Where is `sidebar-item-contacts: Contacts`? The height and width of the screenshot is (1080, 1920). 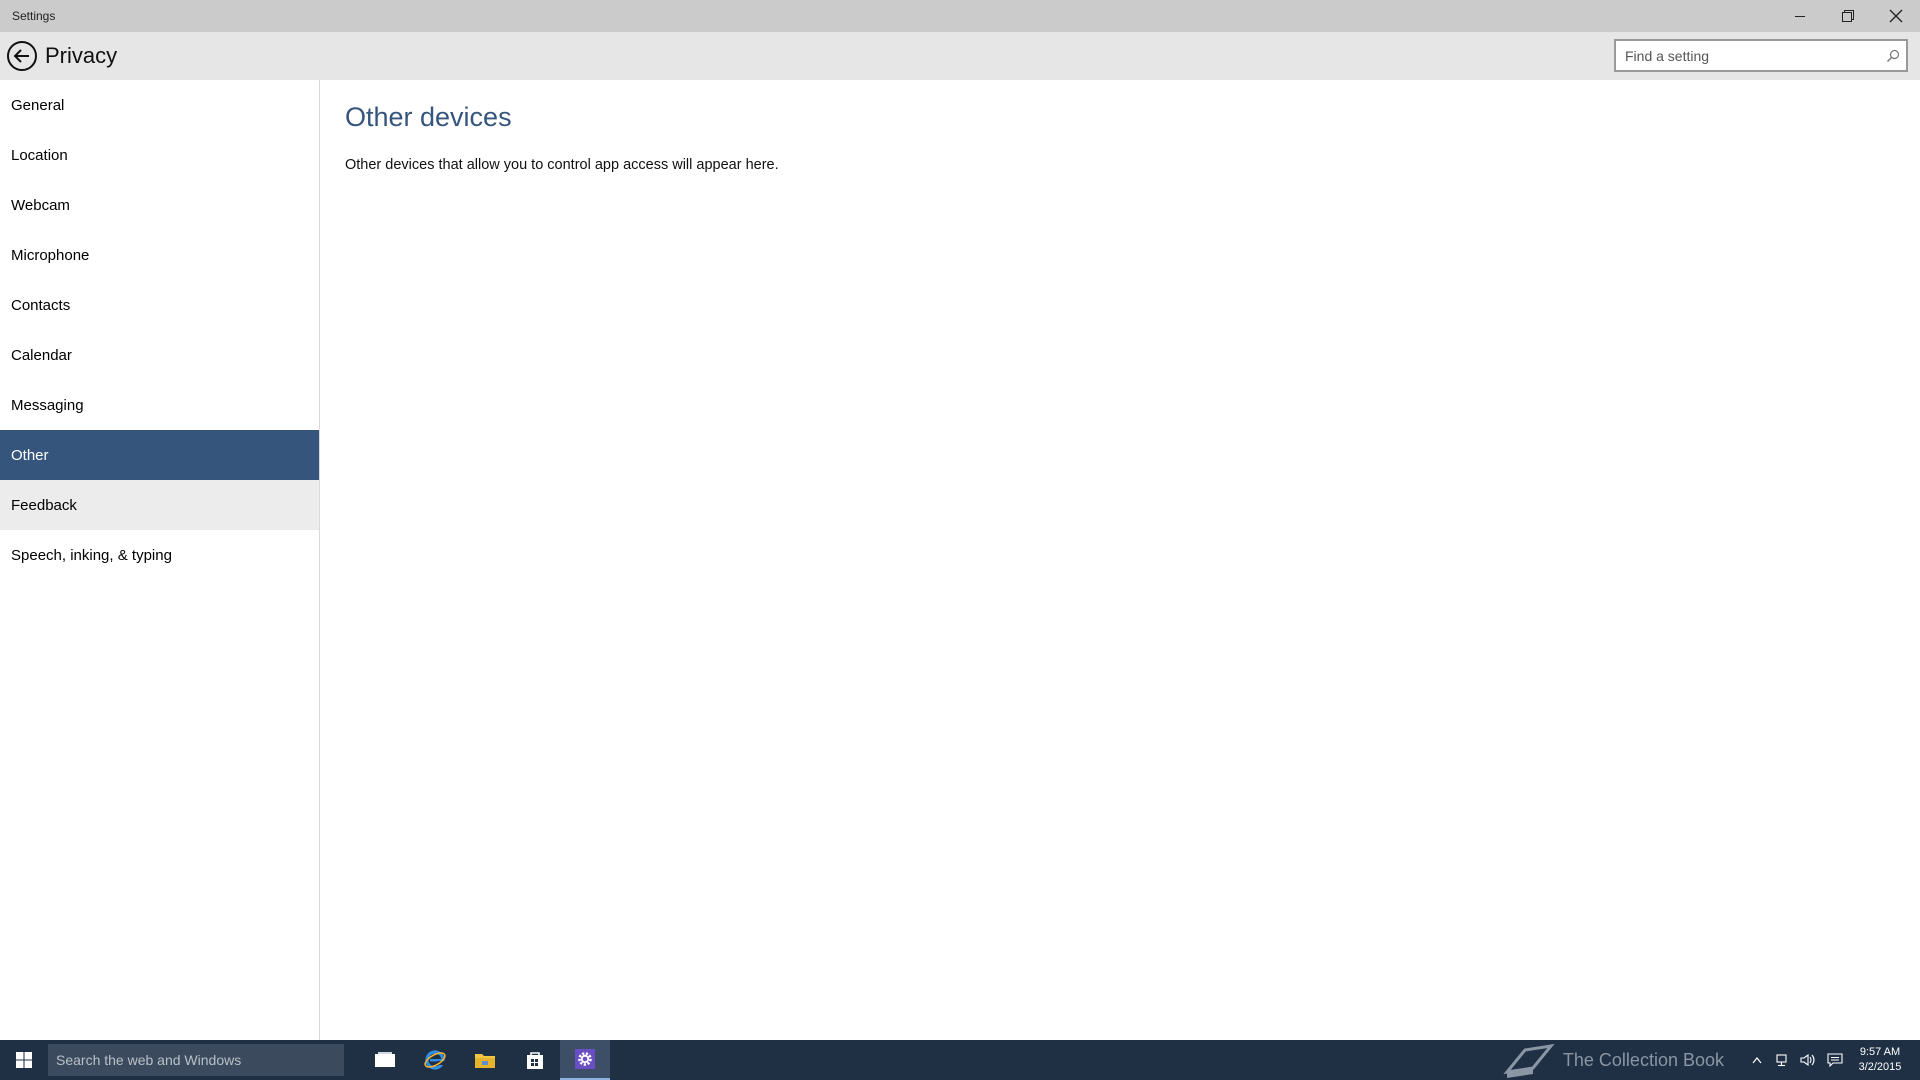
sidebar-item-contacts: Contacts is located at coordinates (159, 305).